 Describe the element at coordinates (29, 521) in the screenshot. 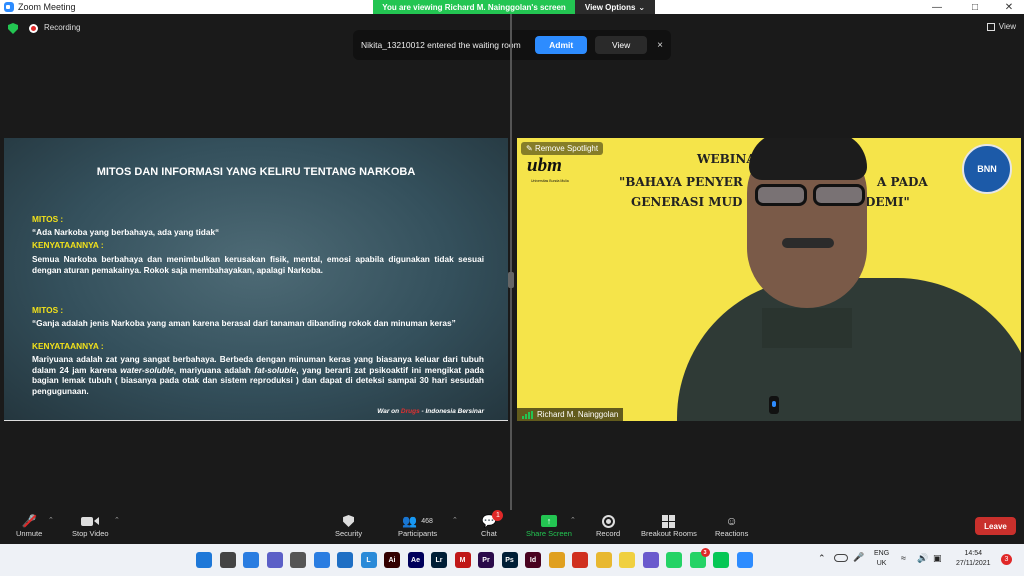

I see `muted-mic-icon: 🎤` at that location.